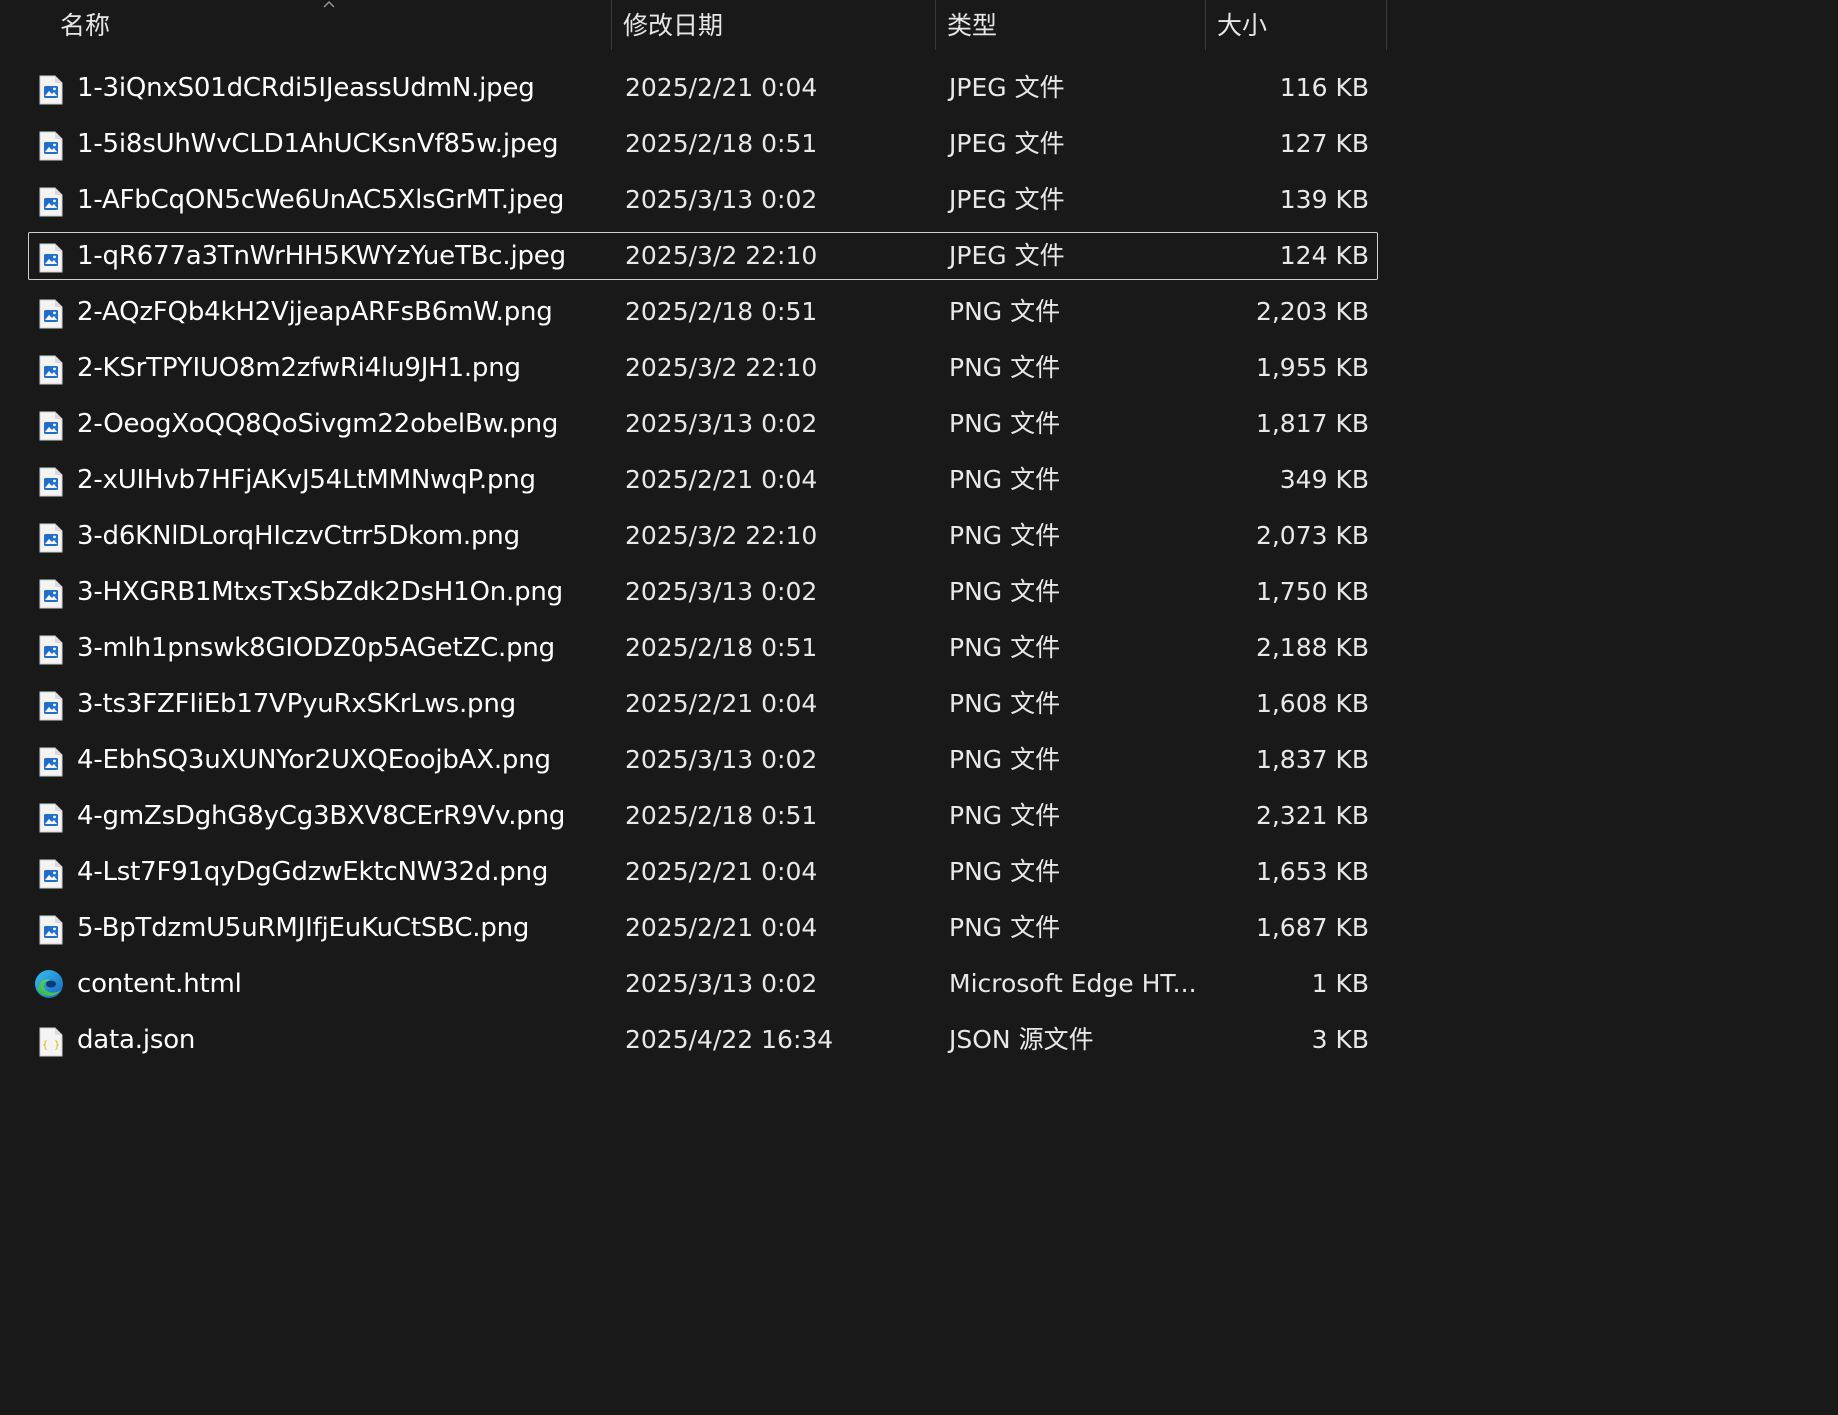 Image resolution: width=1838 pixels, height=1415 pixels. I want to click on file-row: { } data.json 2025/4/22 16:34 JSON 源文件 3 KB, so click(703, 1040).